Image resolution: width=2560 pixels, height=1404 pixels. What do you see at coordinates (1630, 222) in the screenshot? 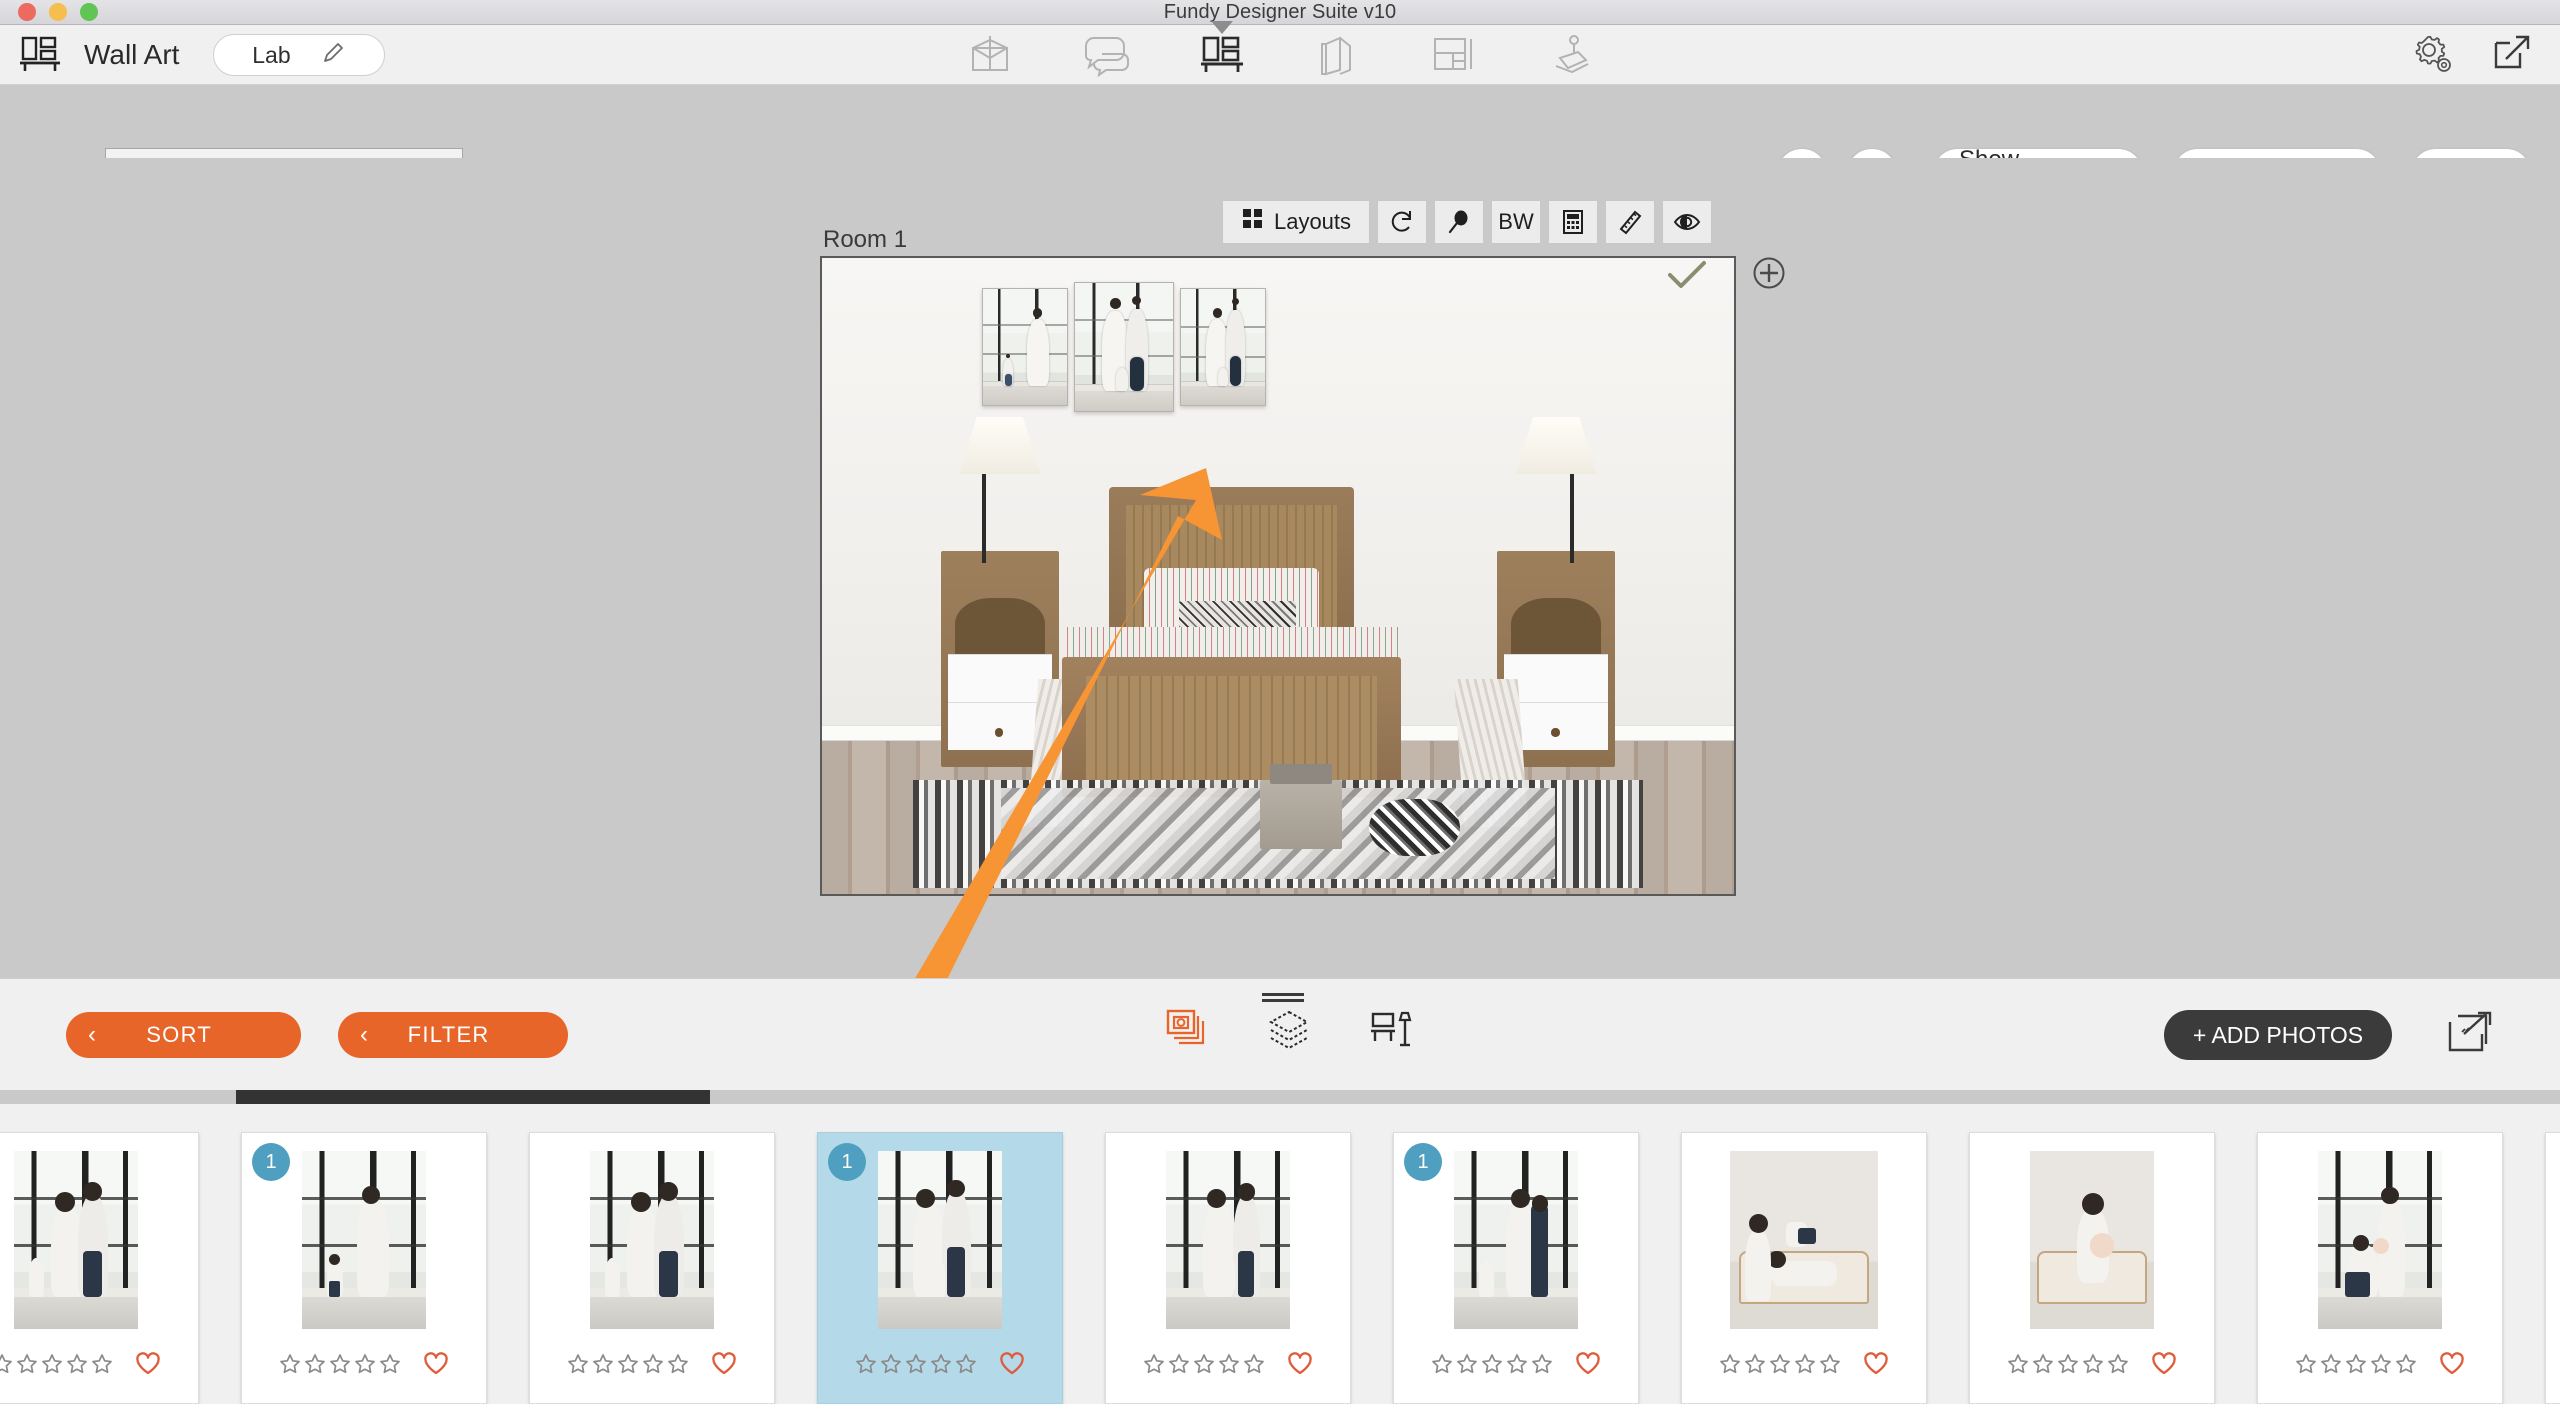
I see `ruler-button` at bounding box center [1630, 222].